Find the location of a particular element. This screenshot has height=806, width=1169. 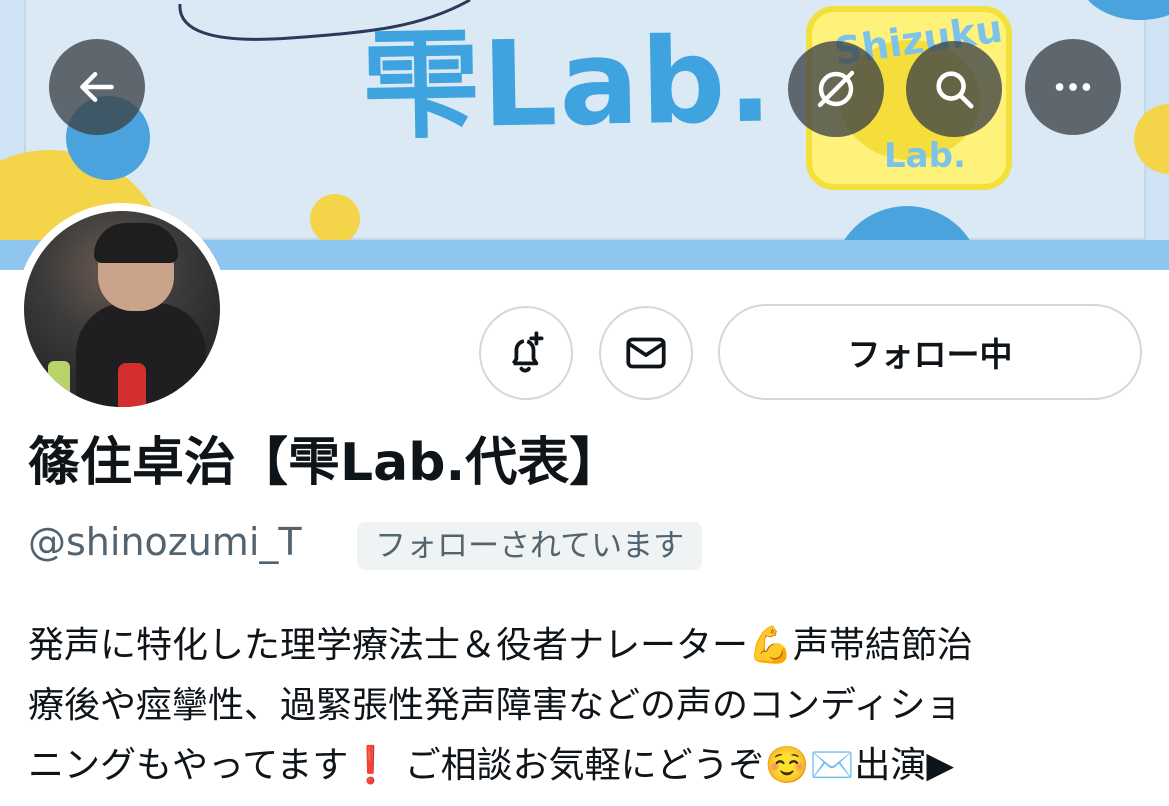

search-button is located at coordinates (954, 89).